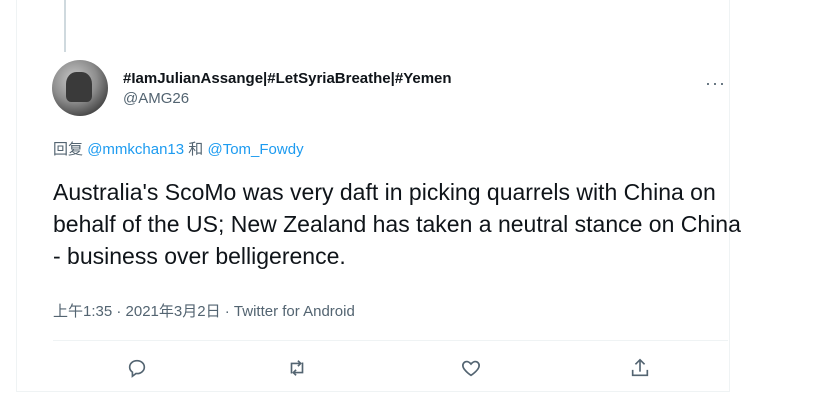  I want to click on heart-icon, so click(471, 368).